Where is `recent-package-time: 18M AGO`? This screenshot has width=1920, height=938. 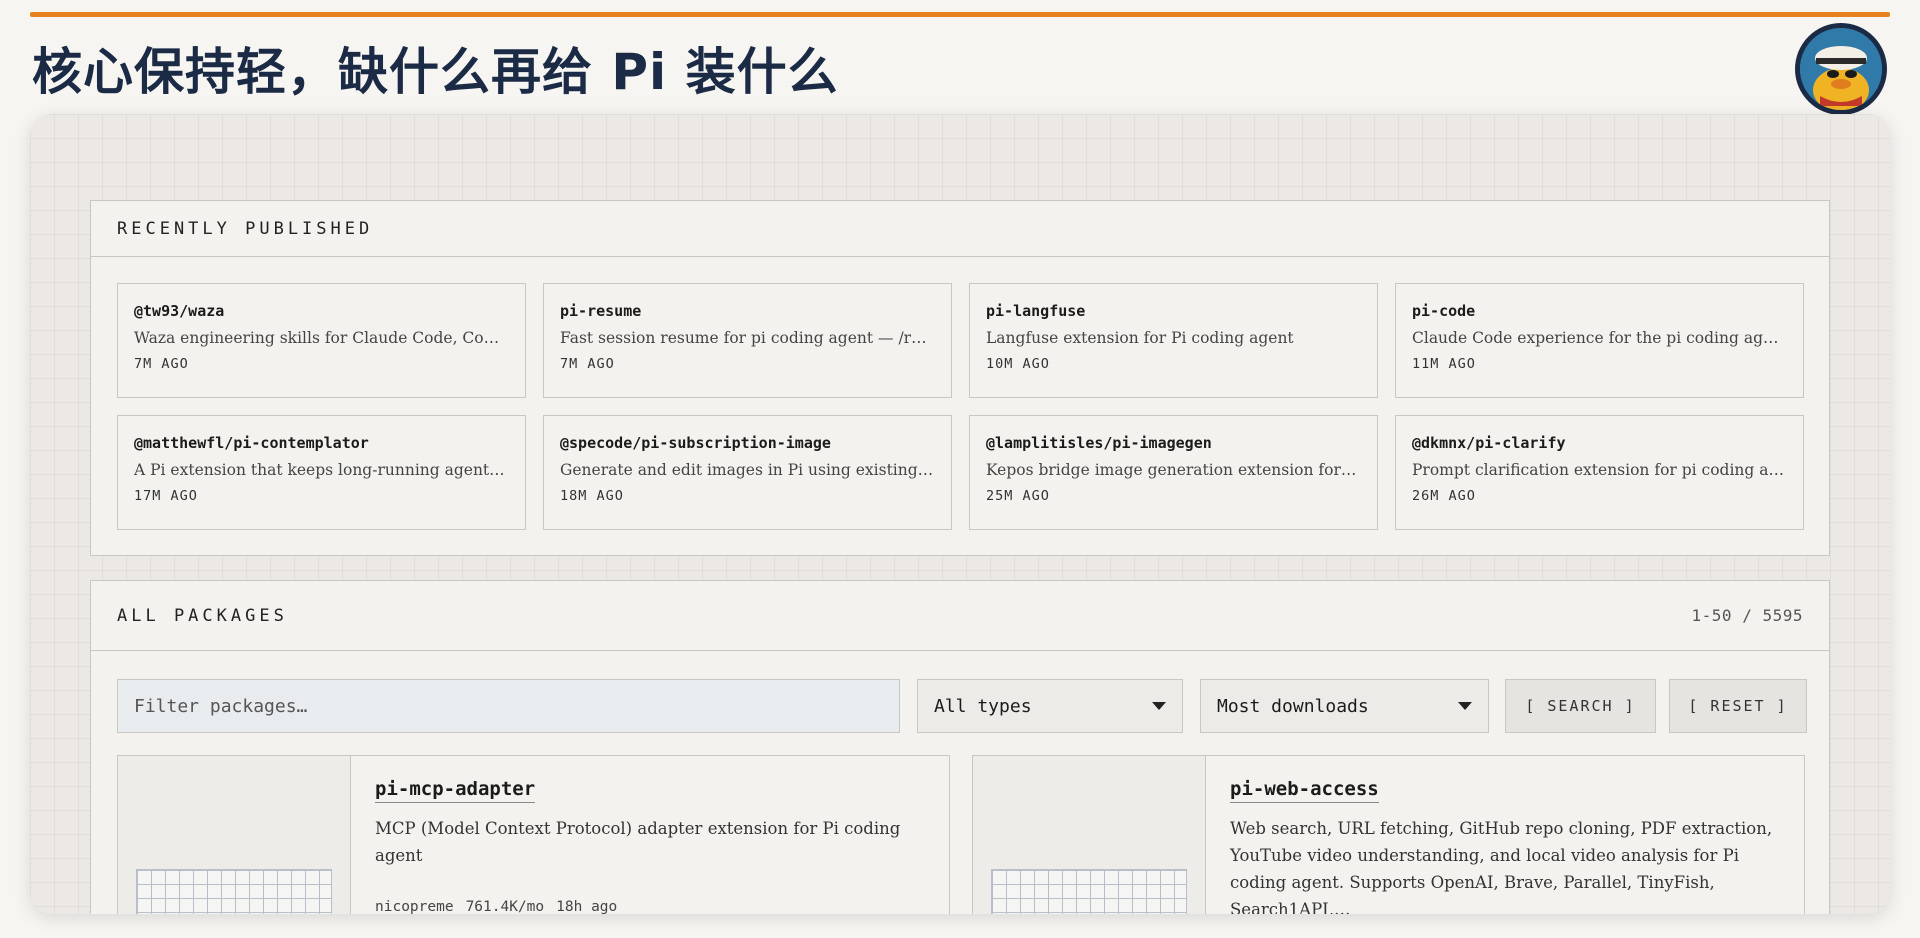
recent-package-time: 18M AGO is located at coordinates (592, 496).